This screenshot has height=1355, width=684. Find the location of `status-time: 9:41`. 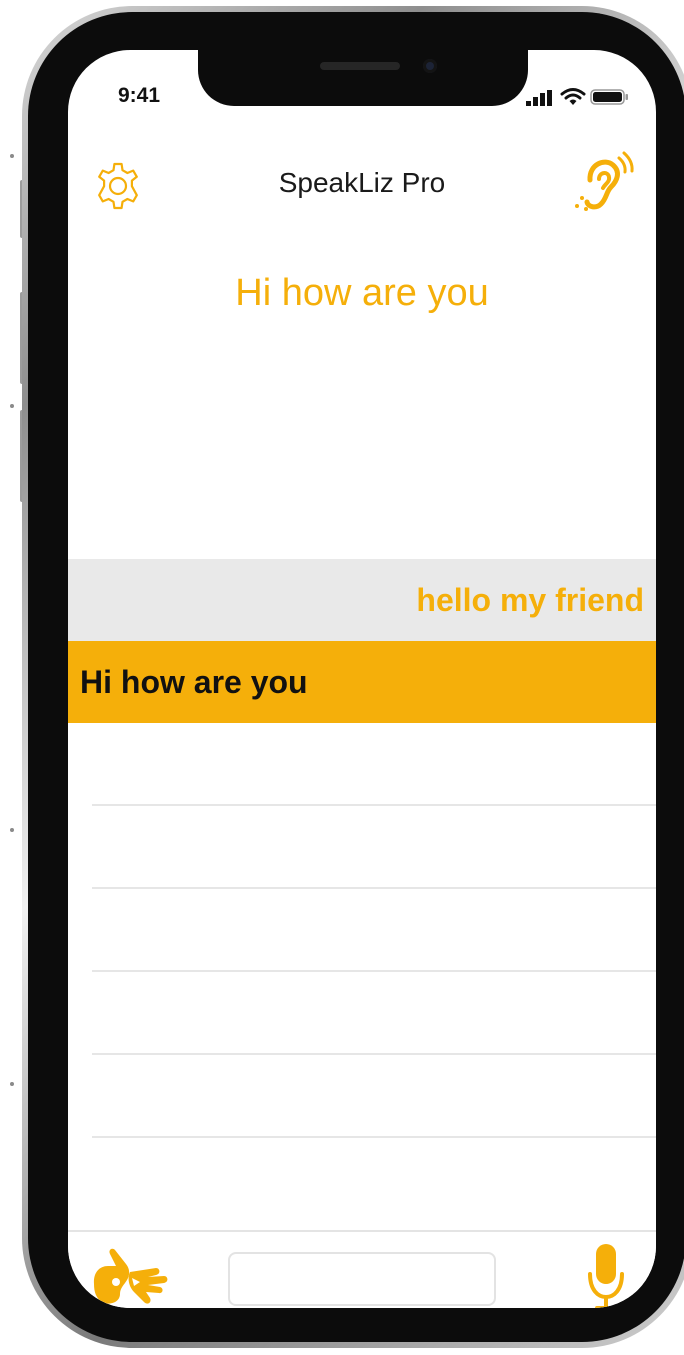

status-time: 9:41 is located at coordinates (139, 95).